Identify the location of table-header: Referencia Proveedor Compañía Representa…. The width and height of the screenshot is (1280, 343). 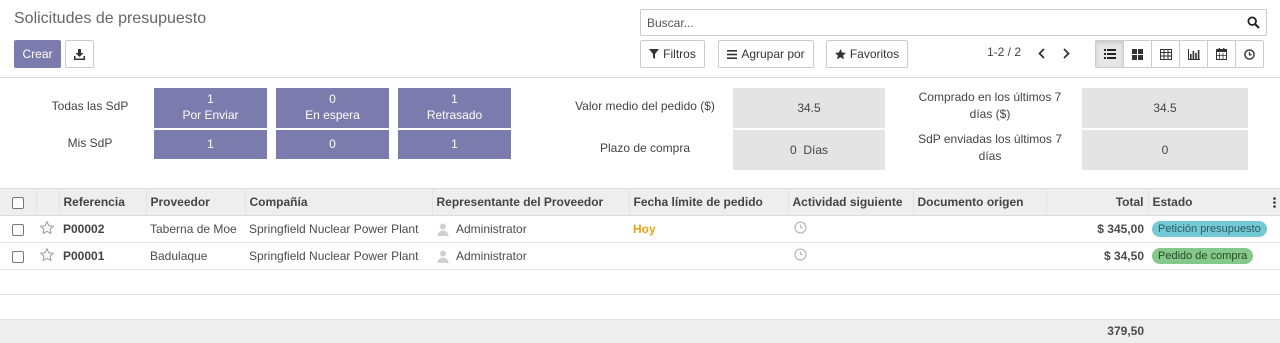
(640, 202).